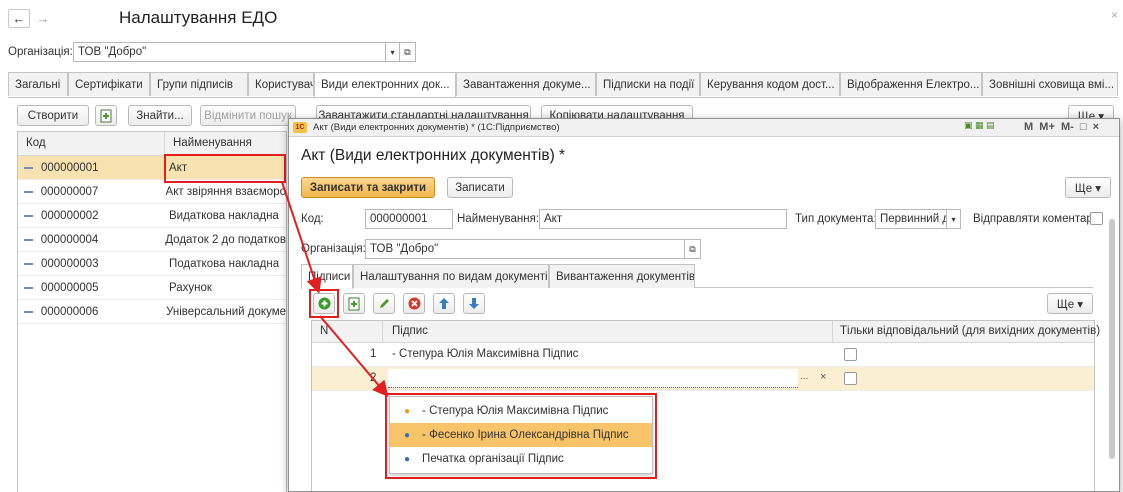 The image size is (1123, 492). What do you see at coordinates (281, 84) in the screenshot?
I see `tab-users: Користувачі` at bounding box center [281, 84].